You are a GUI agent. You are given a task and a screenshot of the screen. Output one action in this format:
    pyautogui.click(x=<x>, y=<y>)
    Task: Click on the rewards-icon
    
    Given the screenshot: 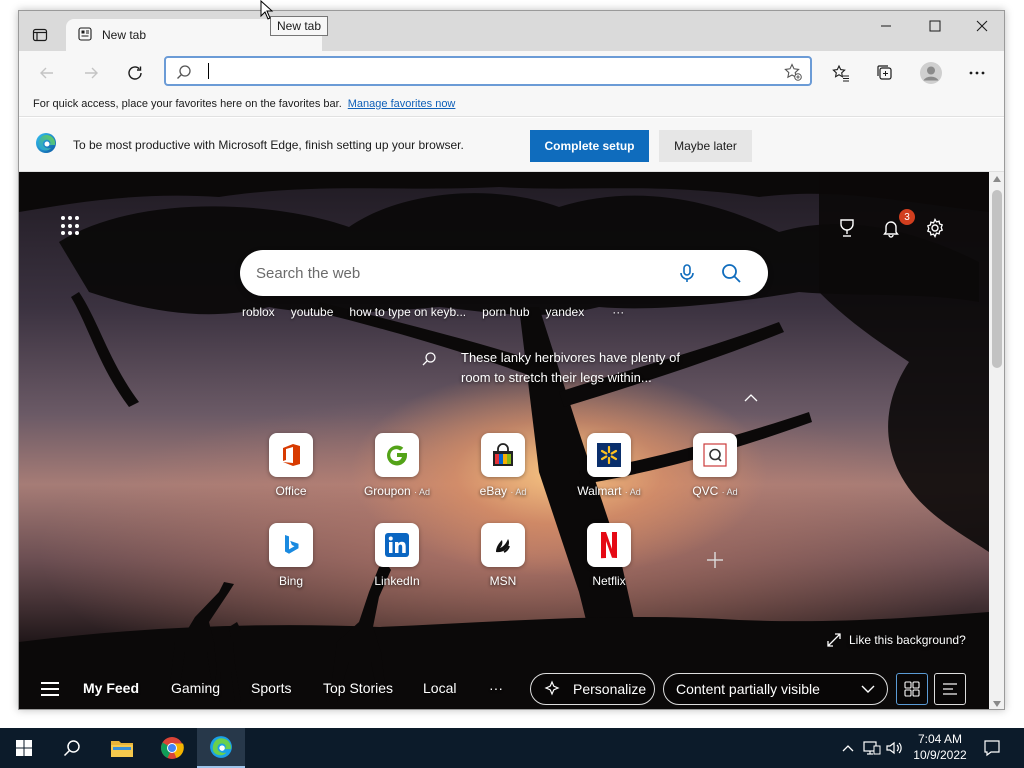 What is the action you would take?
    pyautogui.click(x=847, y=228)
    